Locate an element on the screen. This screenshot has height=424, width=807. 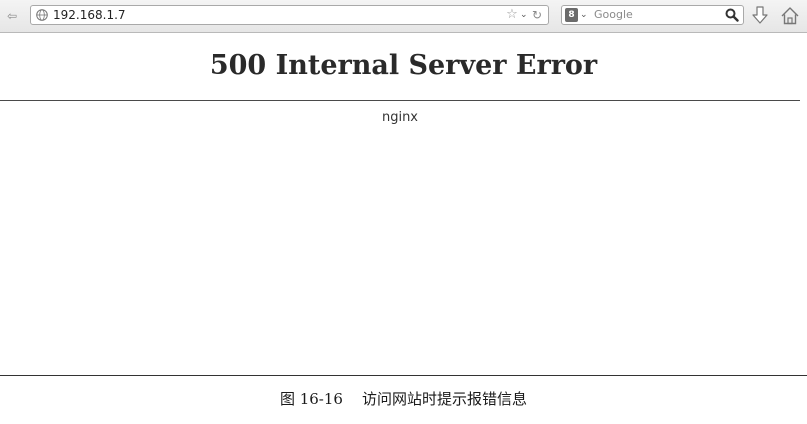
browser-toolbar: ⇦ 192.168.1.7 ☆ ⌄ ↻ 8 ⌄ Google is located at coordinates (403, 16).